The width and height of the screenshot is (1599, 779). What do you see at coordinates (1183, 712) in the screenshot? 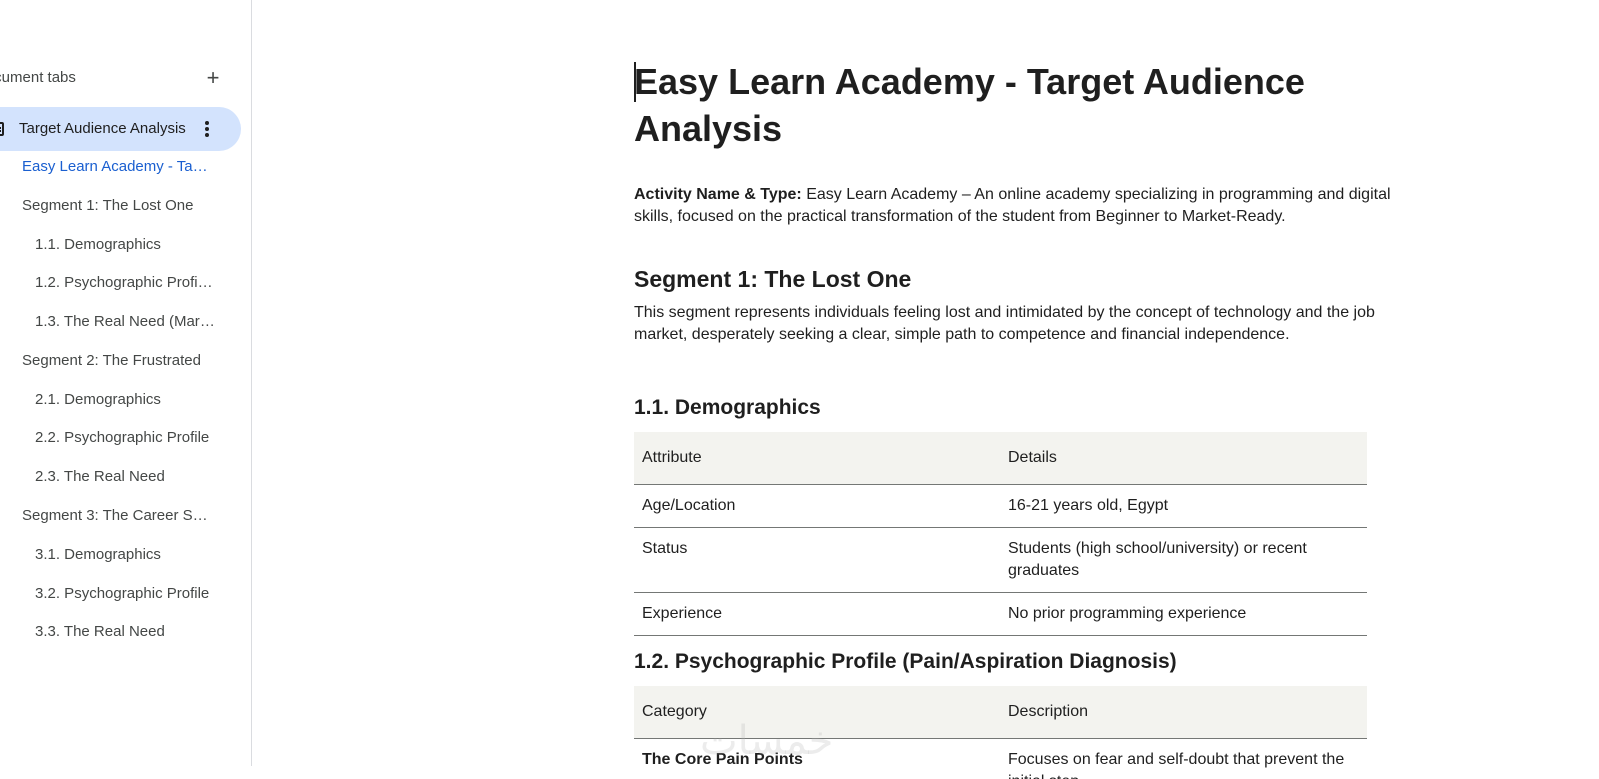
I see `table-header-cell: Description` at bounding box center [1183, 712].